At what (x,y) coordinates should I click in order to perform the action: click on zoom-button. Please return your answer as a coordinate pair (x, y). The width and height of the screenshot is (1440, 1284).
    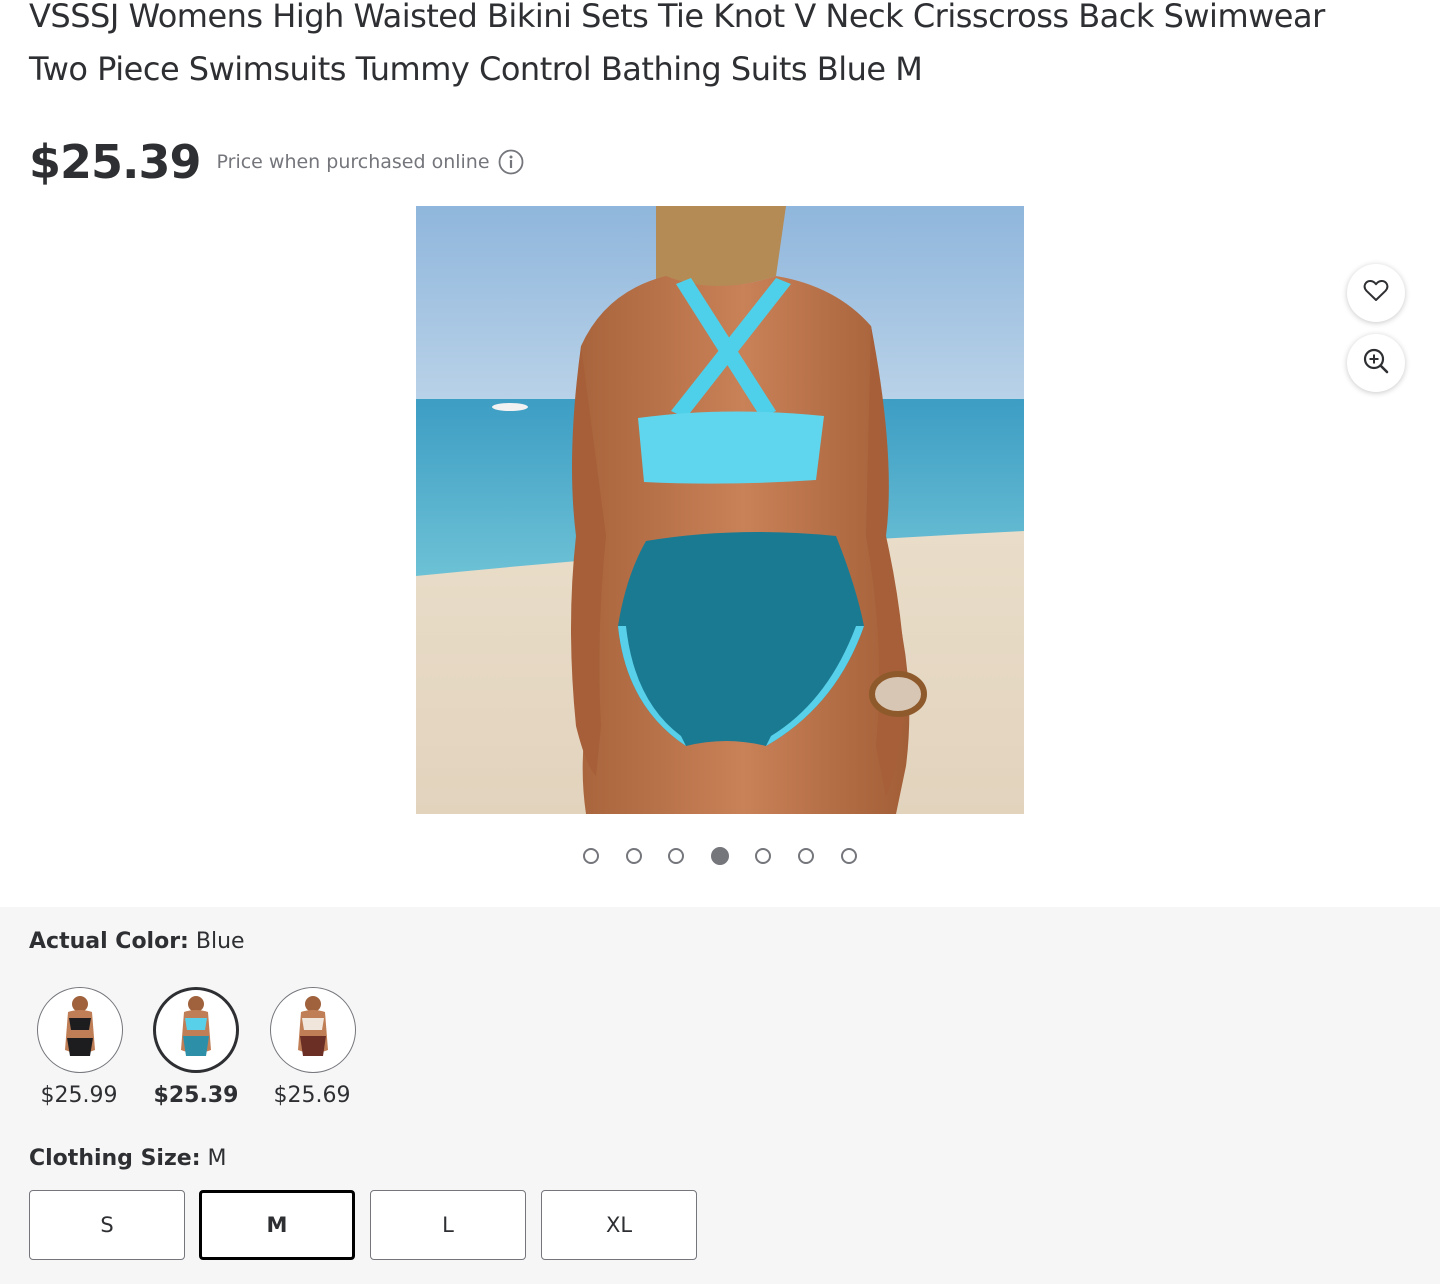
    Looking at the image, I should click on (1376, 363).